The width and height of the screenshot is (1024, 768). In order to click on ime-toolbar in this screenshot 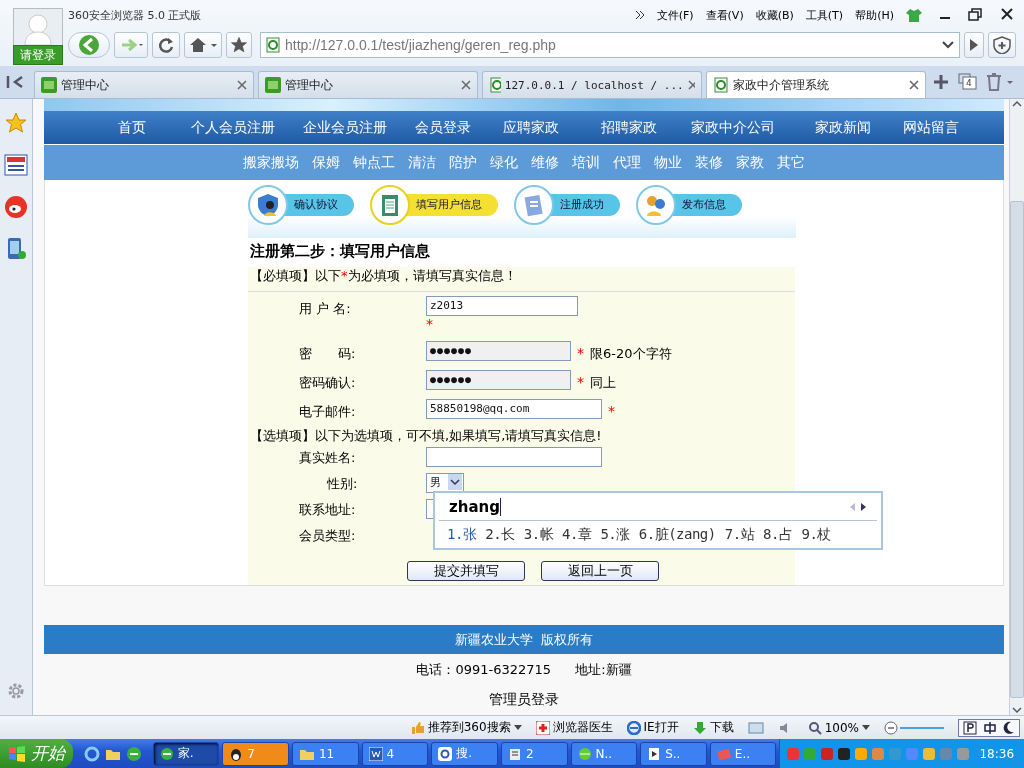, I will do `click(989, 727)`.